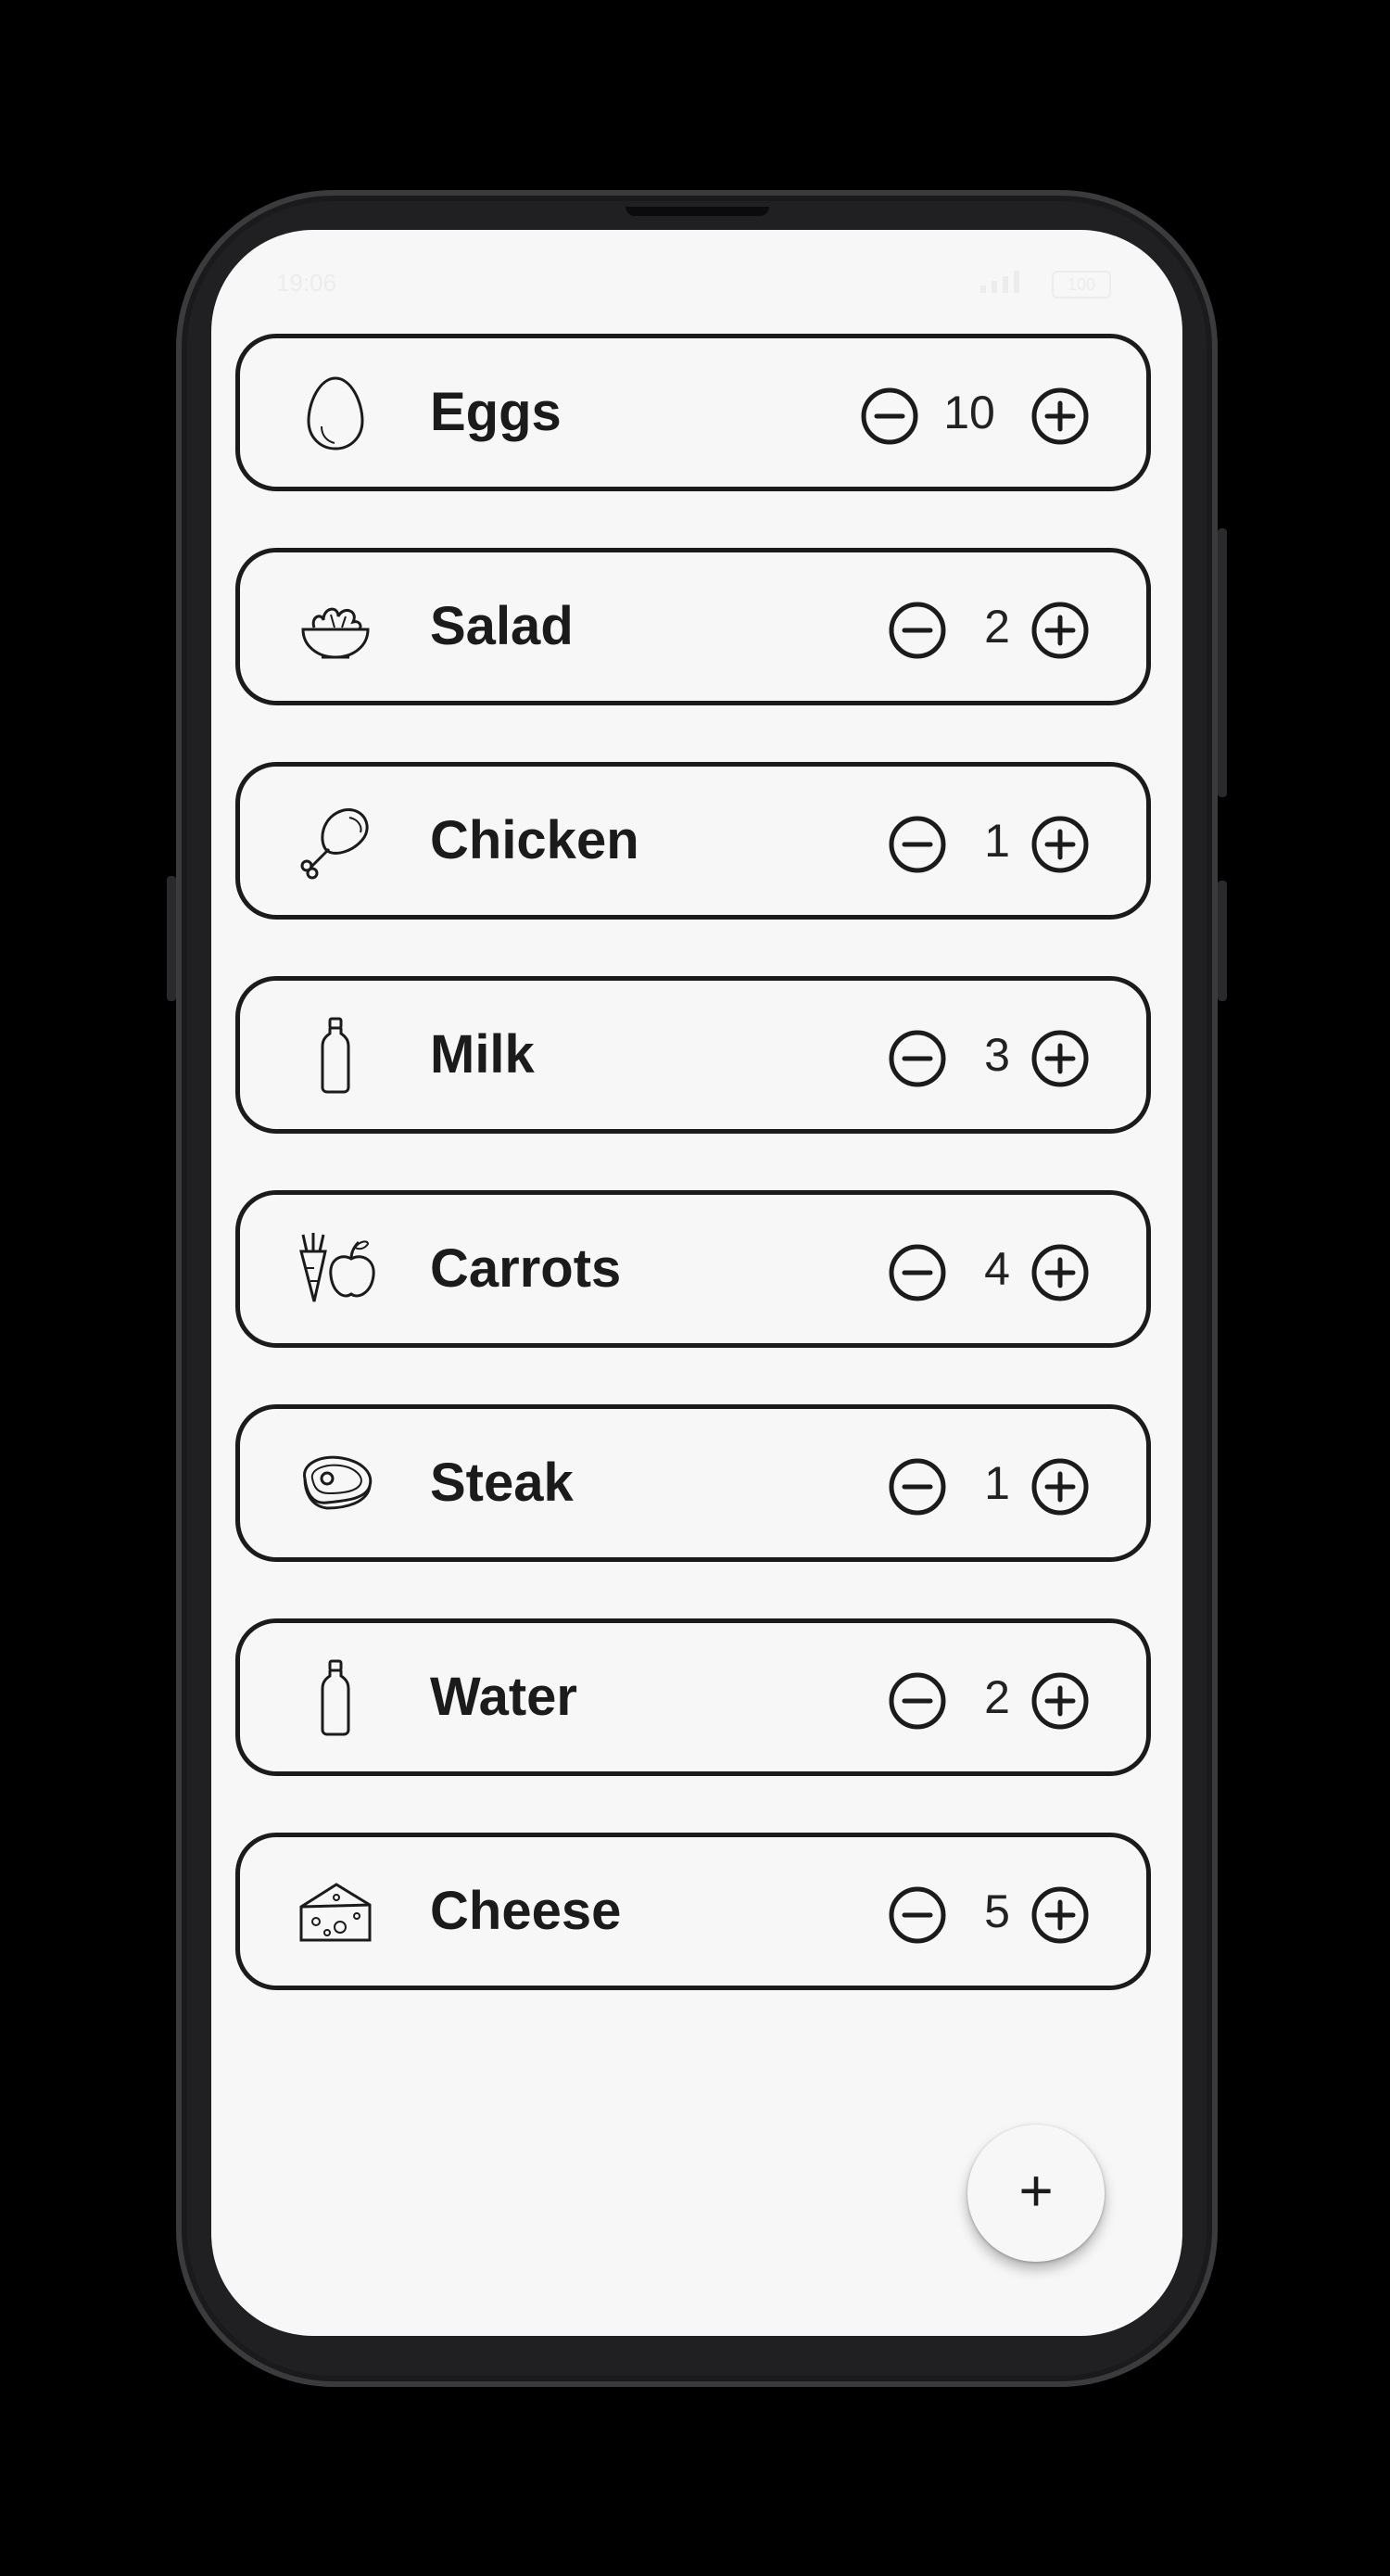 The image size is (1390, 2576). What do you see at coordinates (1222, 941) in the screenshot?
I see `side-button-right-bottom` at bounding box center [1222, 941].